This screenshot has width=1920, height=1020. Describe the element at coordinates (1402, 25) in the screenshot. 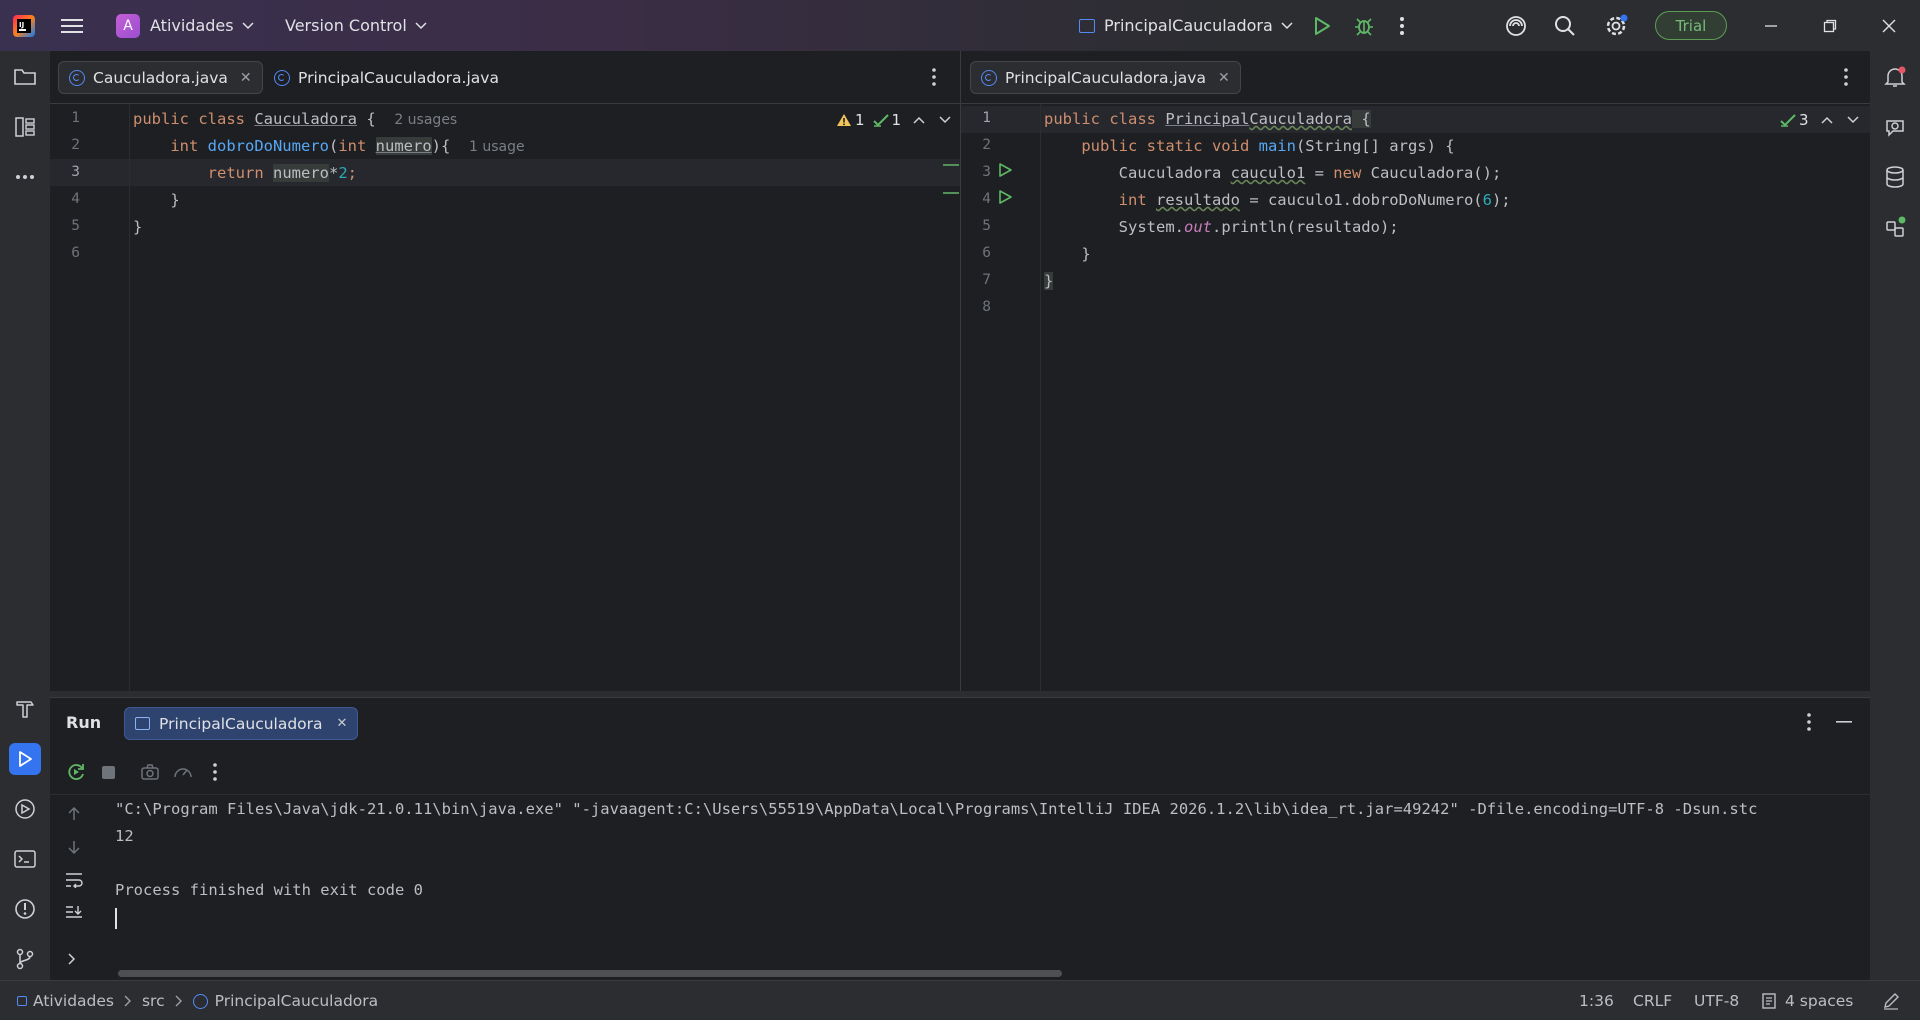

I see `more-actions-icon` at that location.